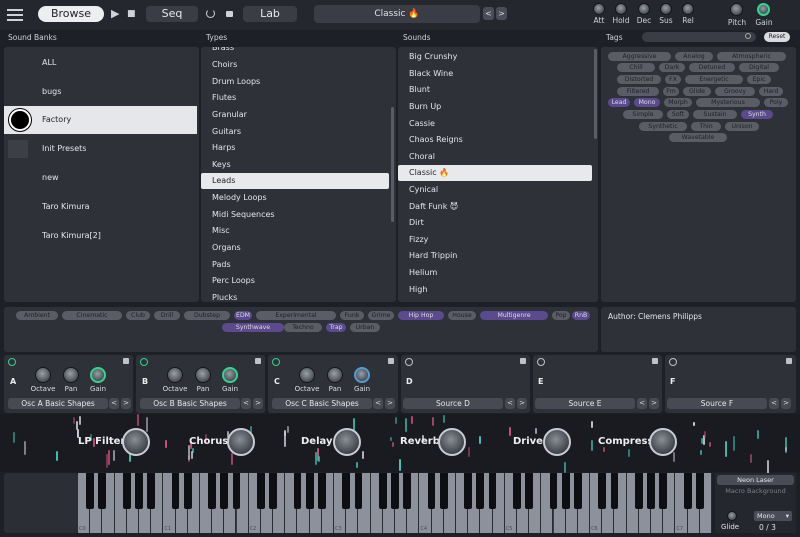  I want to click on tag: Digital, so click(759, 67).